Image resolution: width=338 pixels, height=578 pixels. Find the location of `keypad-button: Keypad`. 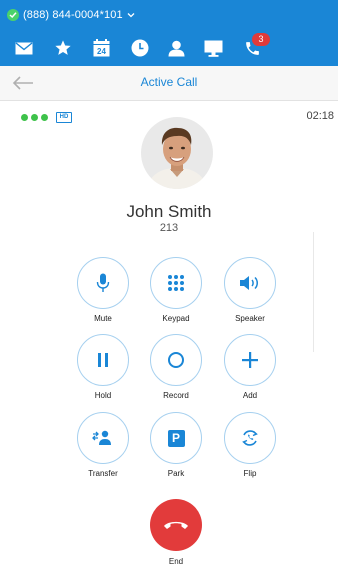

keypad-button: Keypad is located at coordinates (176, 290).